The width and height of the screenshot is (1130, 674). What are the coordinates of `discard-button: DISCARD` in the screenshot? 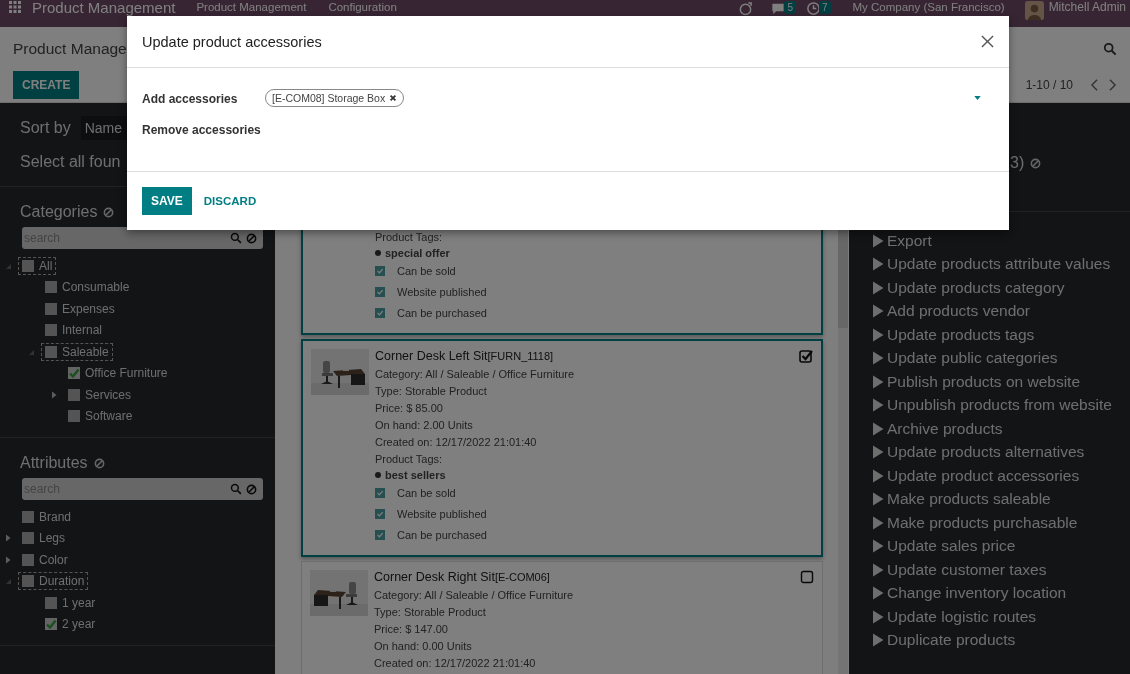 It's located at (230, 201).